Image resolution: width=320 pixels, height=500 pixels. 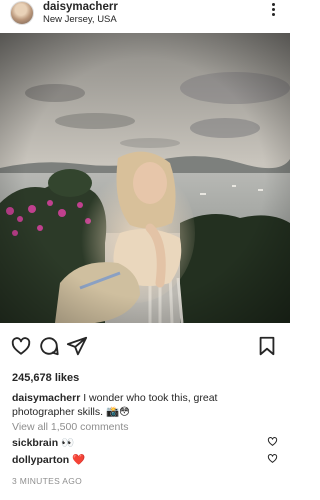 What do you see at coordinates (21, 346) in the screenshot?
I see `heart-icon` at bounding box center [21, 346].